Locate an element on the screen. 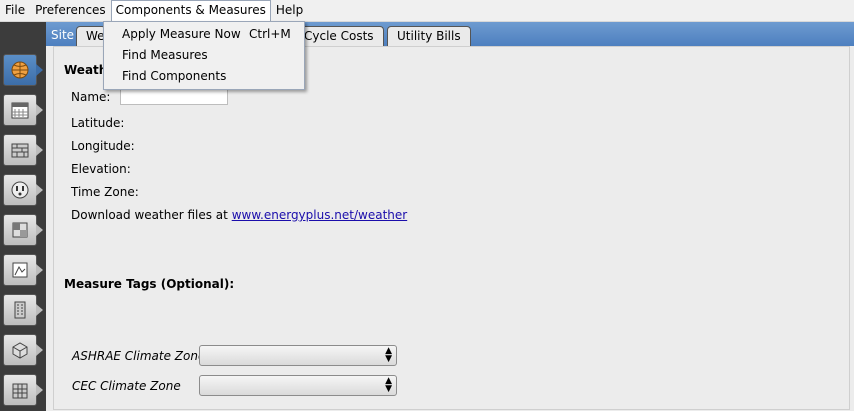 The width and height of the screenshot is (854, 411). nav-space-types-tab is located at coordinates (23, 230).